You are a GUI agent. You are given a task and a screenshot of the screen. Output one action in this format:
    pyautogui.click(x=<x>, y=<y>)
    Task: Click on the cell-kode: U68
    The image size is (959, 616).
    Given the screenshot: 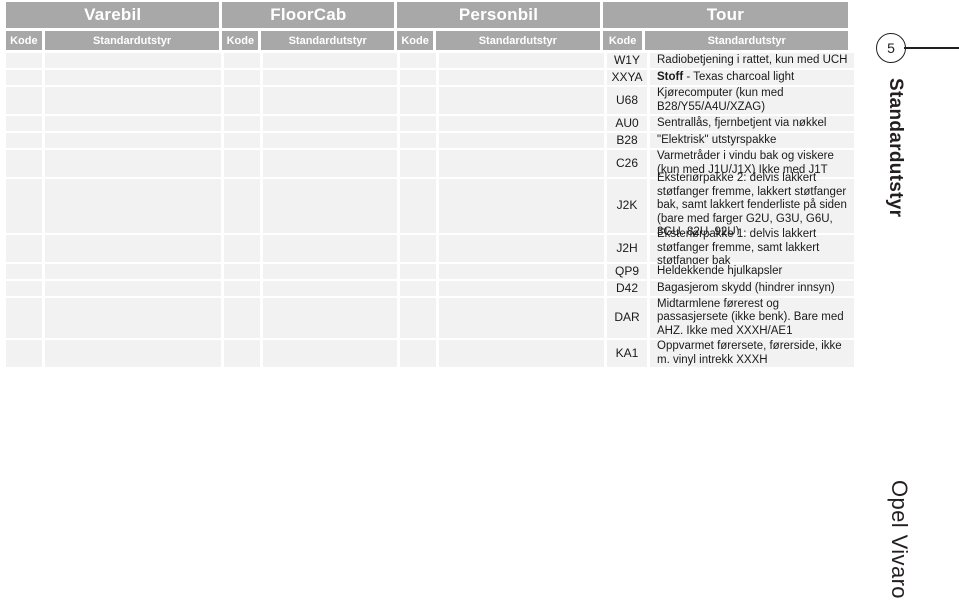 What is the action you would take?
    pyautogui.click(x=627, y=100)
    